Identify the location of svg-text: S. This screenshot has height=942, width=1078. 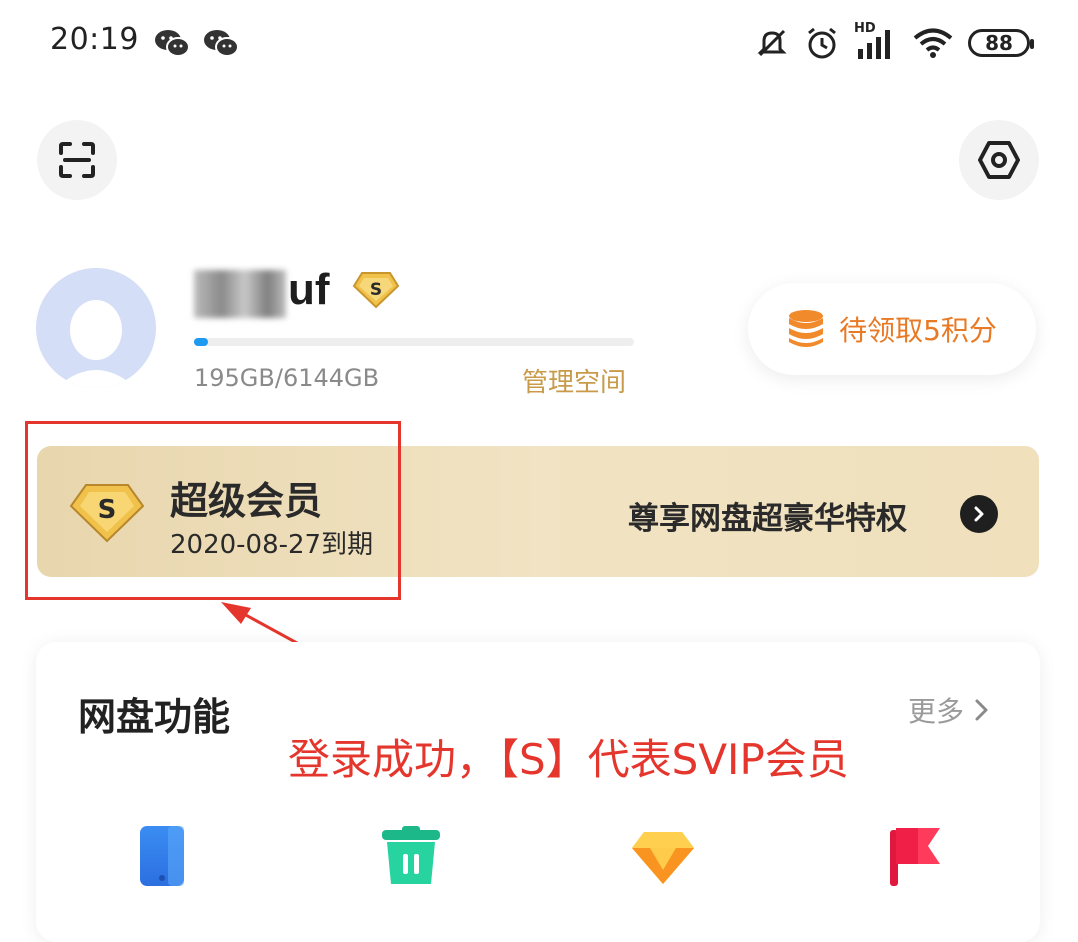
(376, 290).